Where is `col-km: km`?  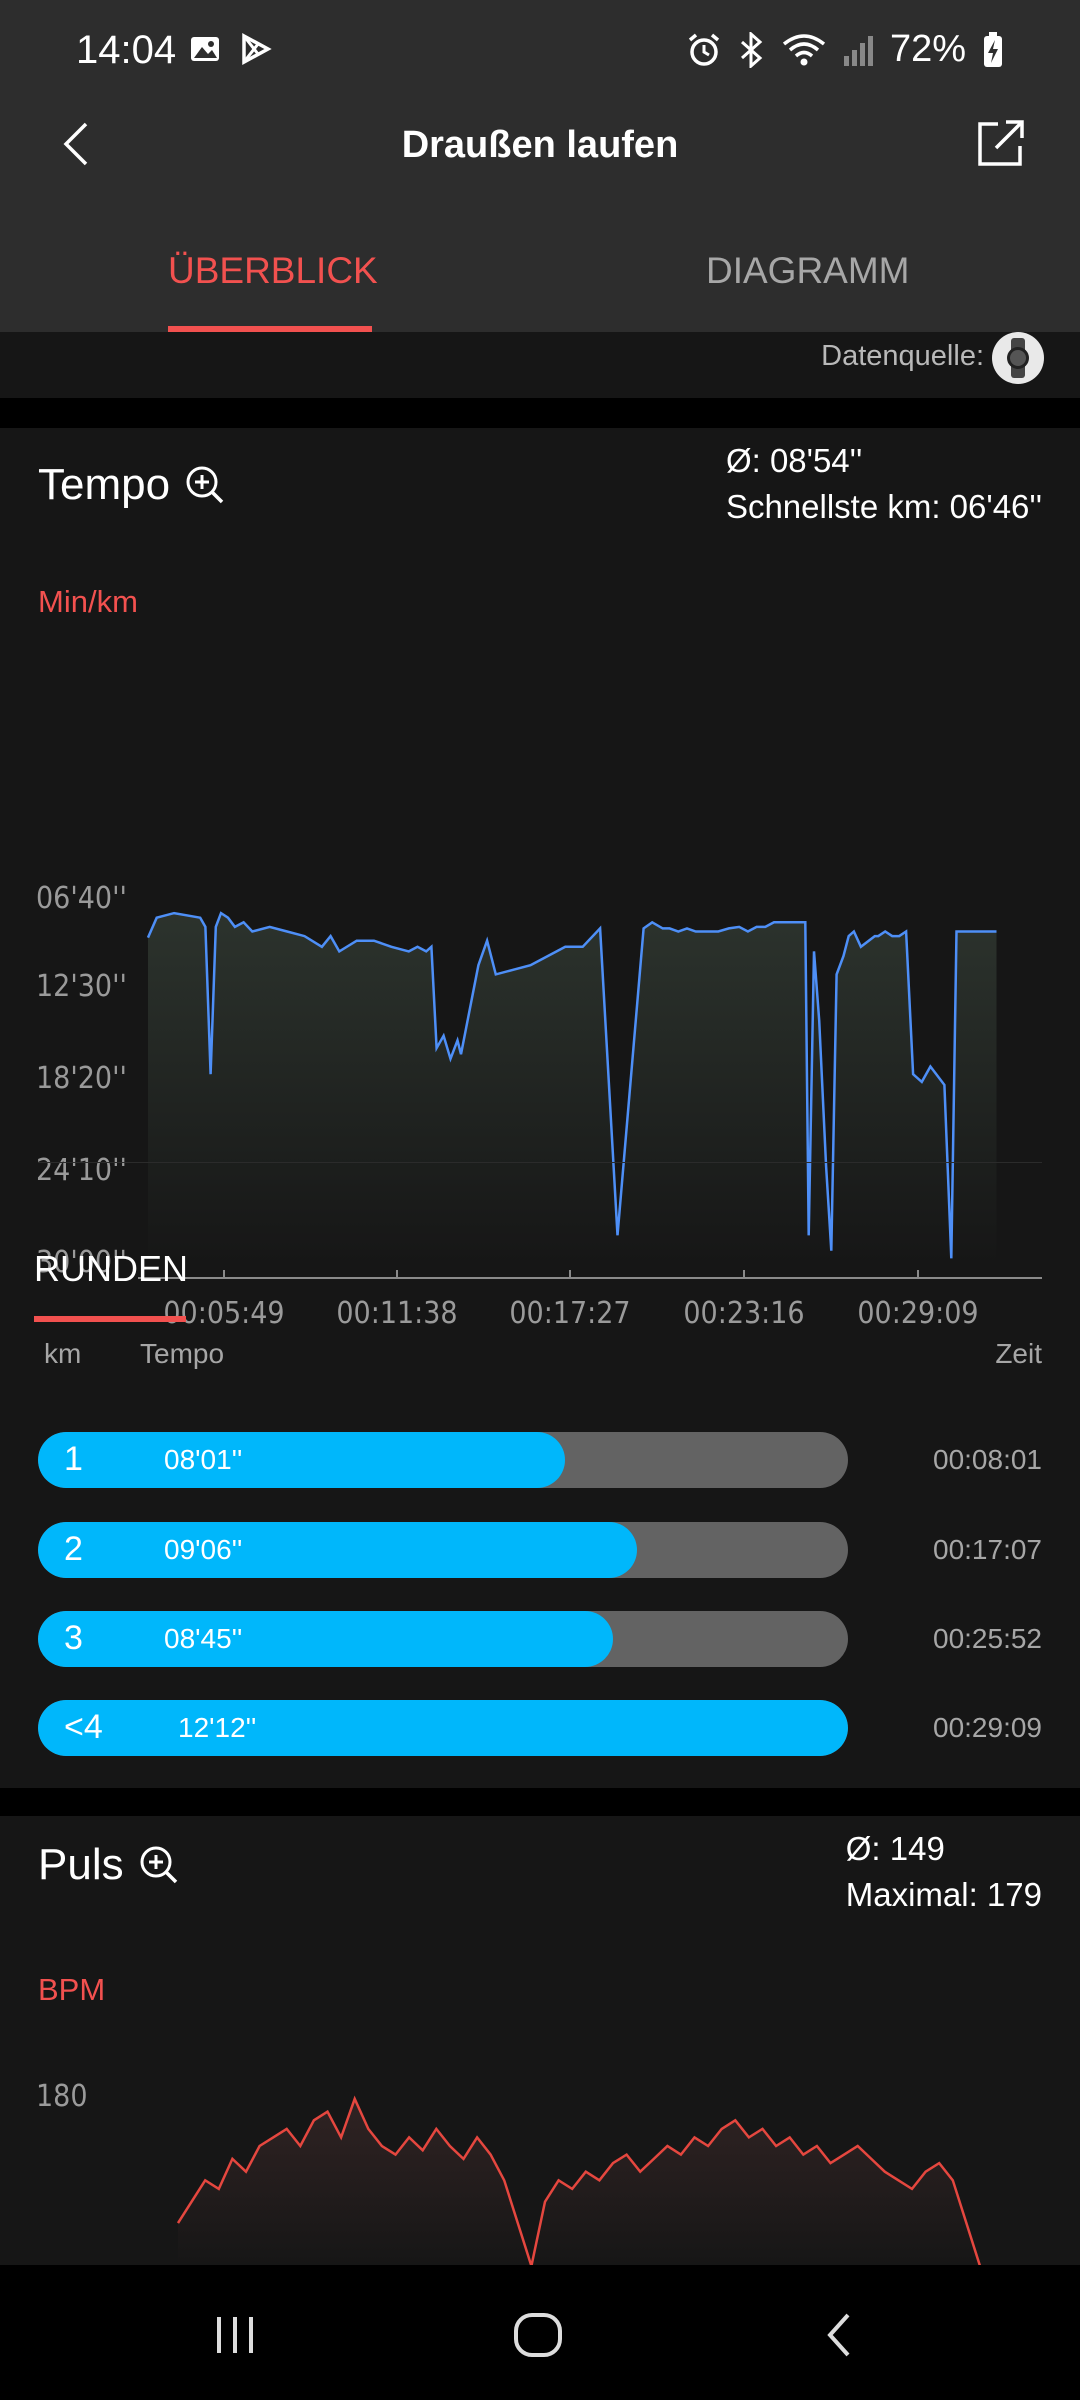 col-km: km is located at coordinates (63, 1353).